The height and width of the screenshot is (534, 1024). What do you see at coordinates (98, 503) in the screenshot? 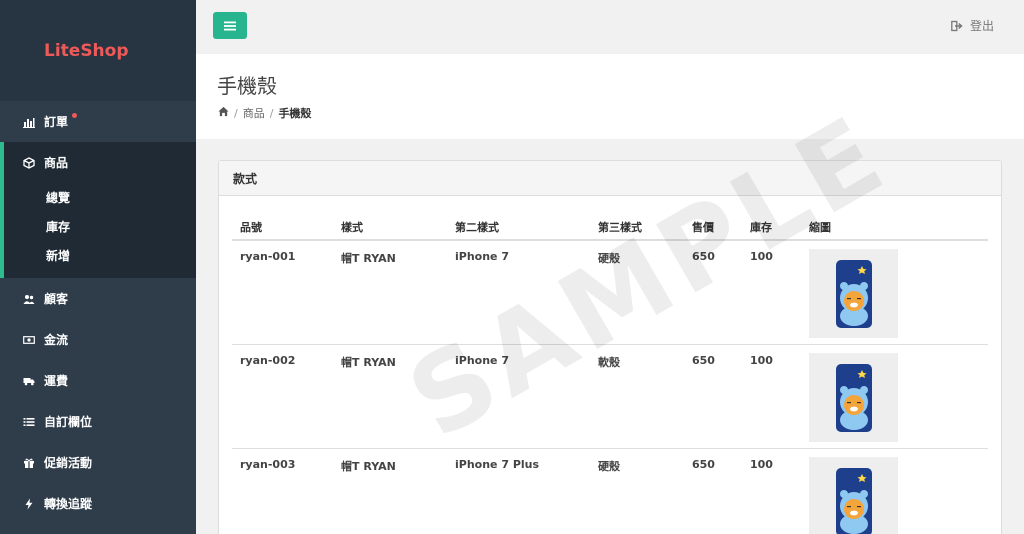
I see `sidebar-item-conversion: 轉換追蹤` at bounding box center [98, 503].